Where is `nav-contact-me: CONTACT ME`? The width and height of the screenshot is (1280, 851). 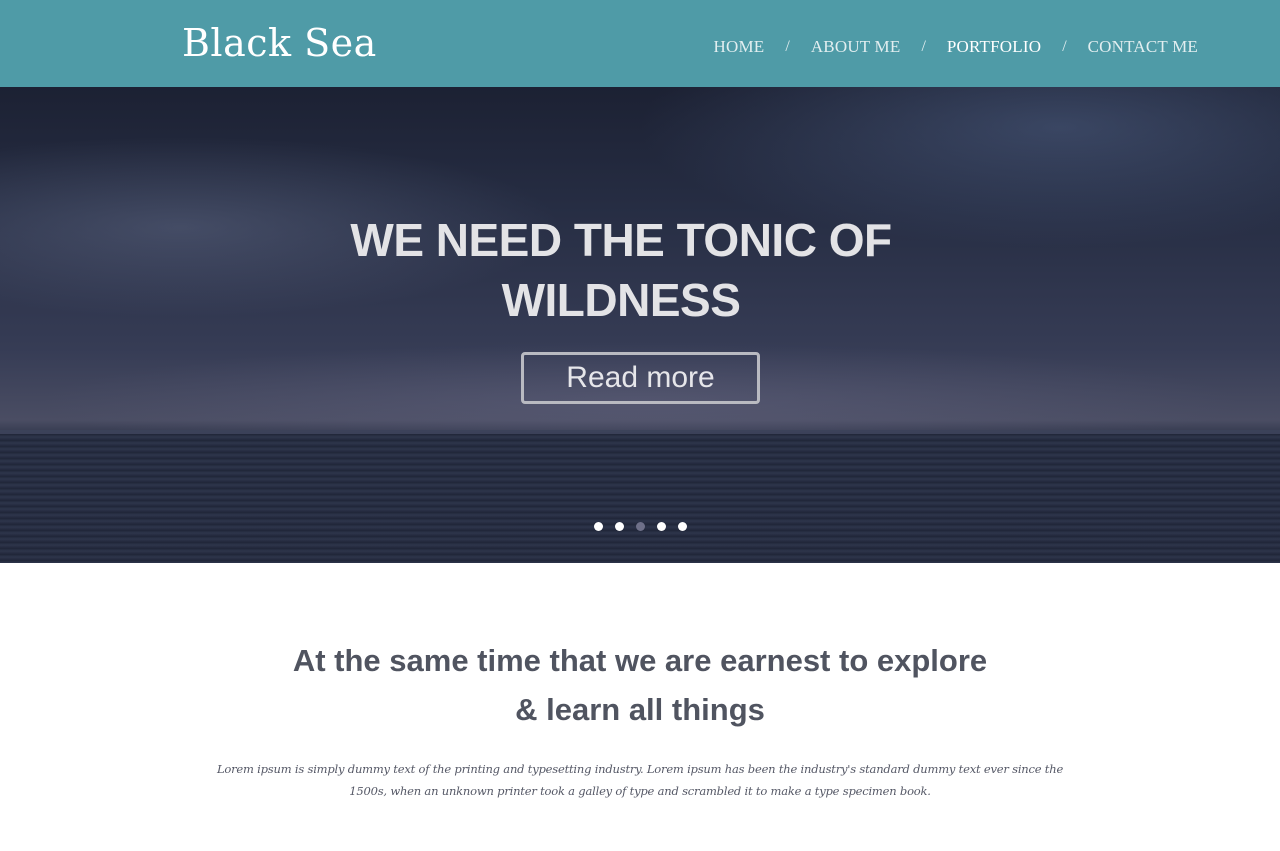
nav-contact-me: CONTACT ME is located at coordinates (1143, 47).